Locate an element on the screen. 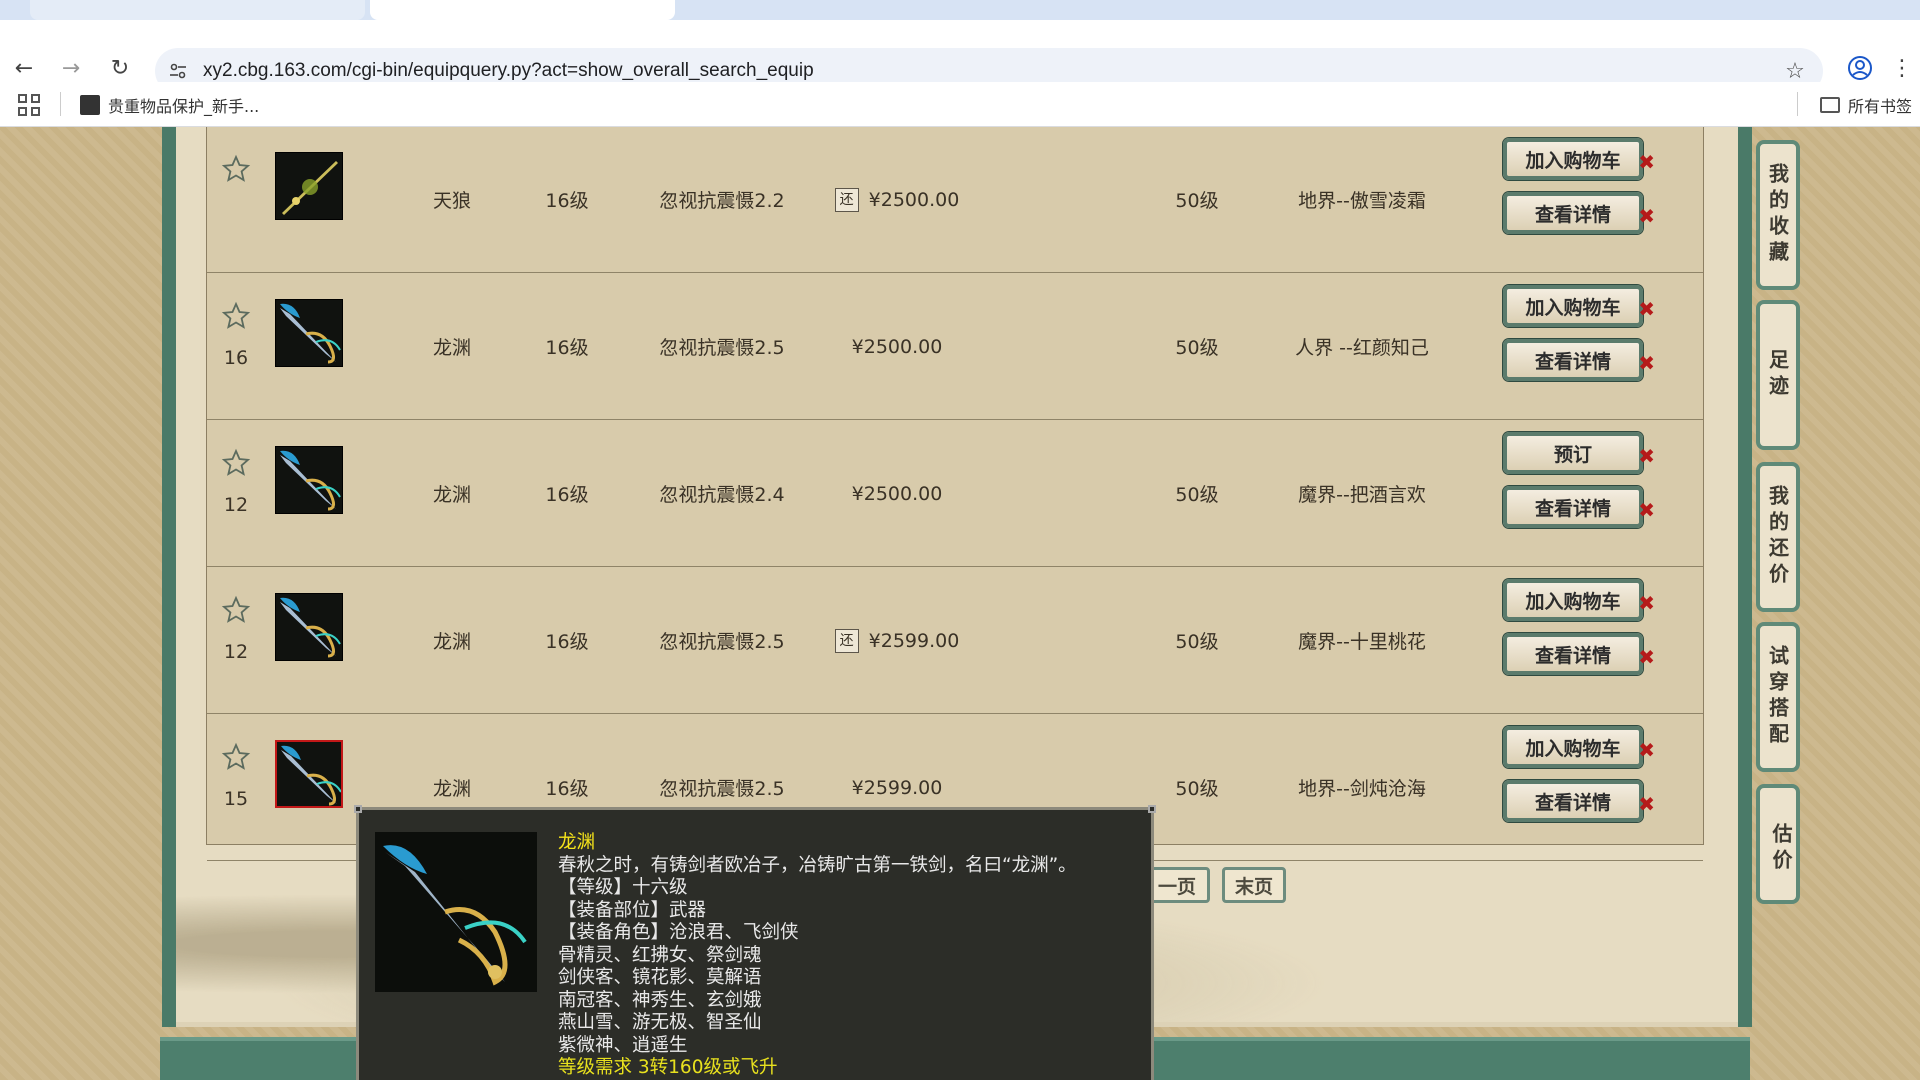 Image resolution: width=1920 pixels, height=1080 pixels. tooltip-roles: 燕山雪、游无极、智圣仙 is located at coordinates (660, 1022).